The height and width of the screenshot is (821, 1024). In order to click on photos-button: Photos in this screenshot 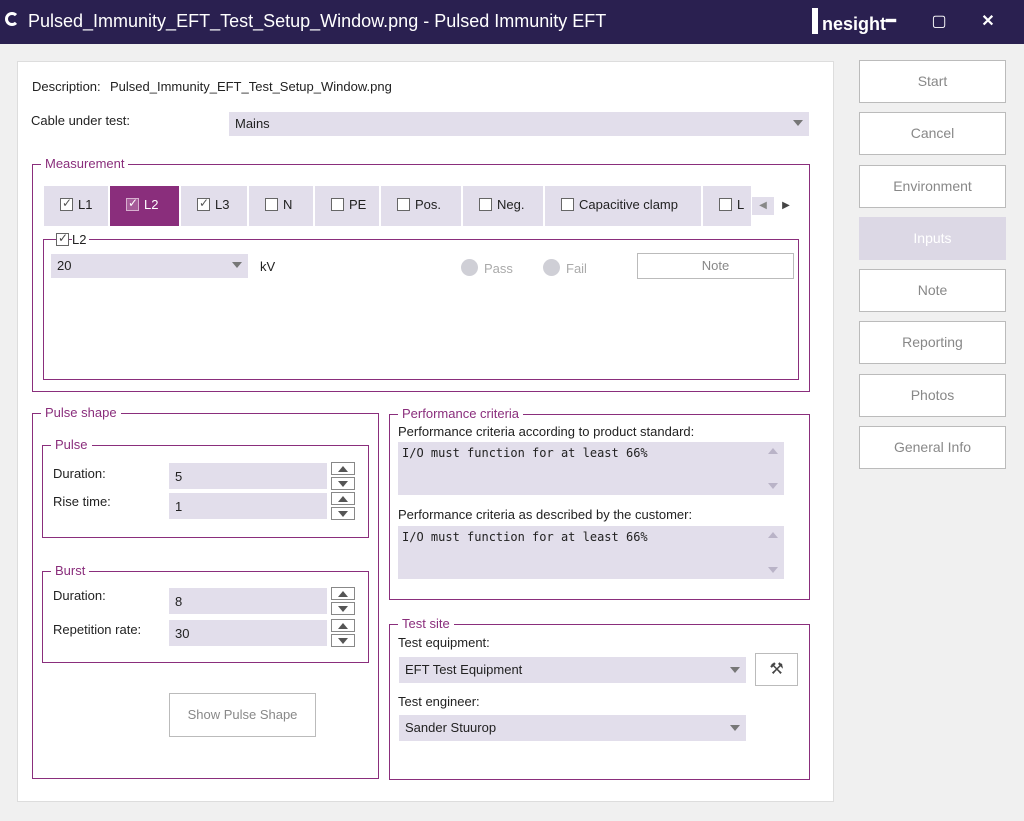, I will do `click(932, 395)`.